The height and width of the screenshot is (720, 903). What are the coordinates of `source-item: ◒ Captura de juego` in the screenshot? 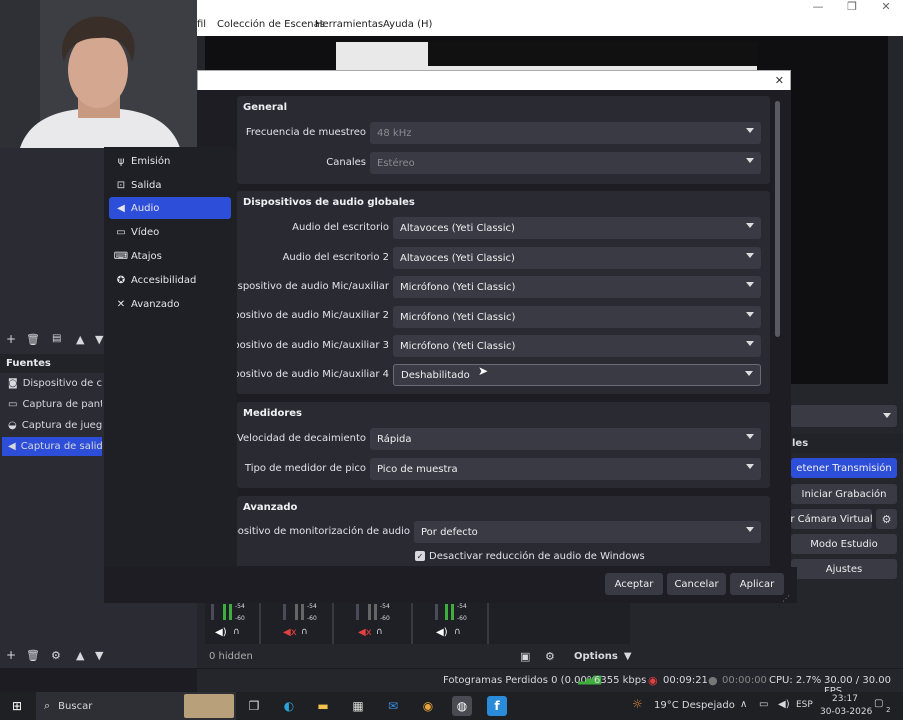 It's located at (52, 425).